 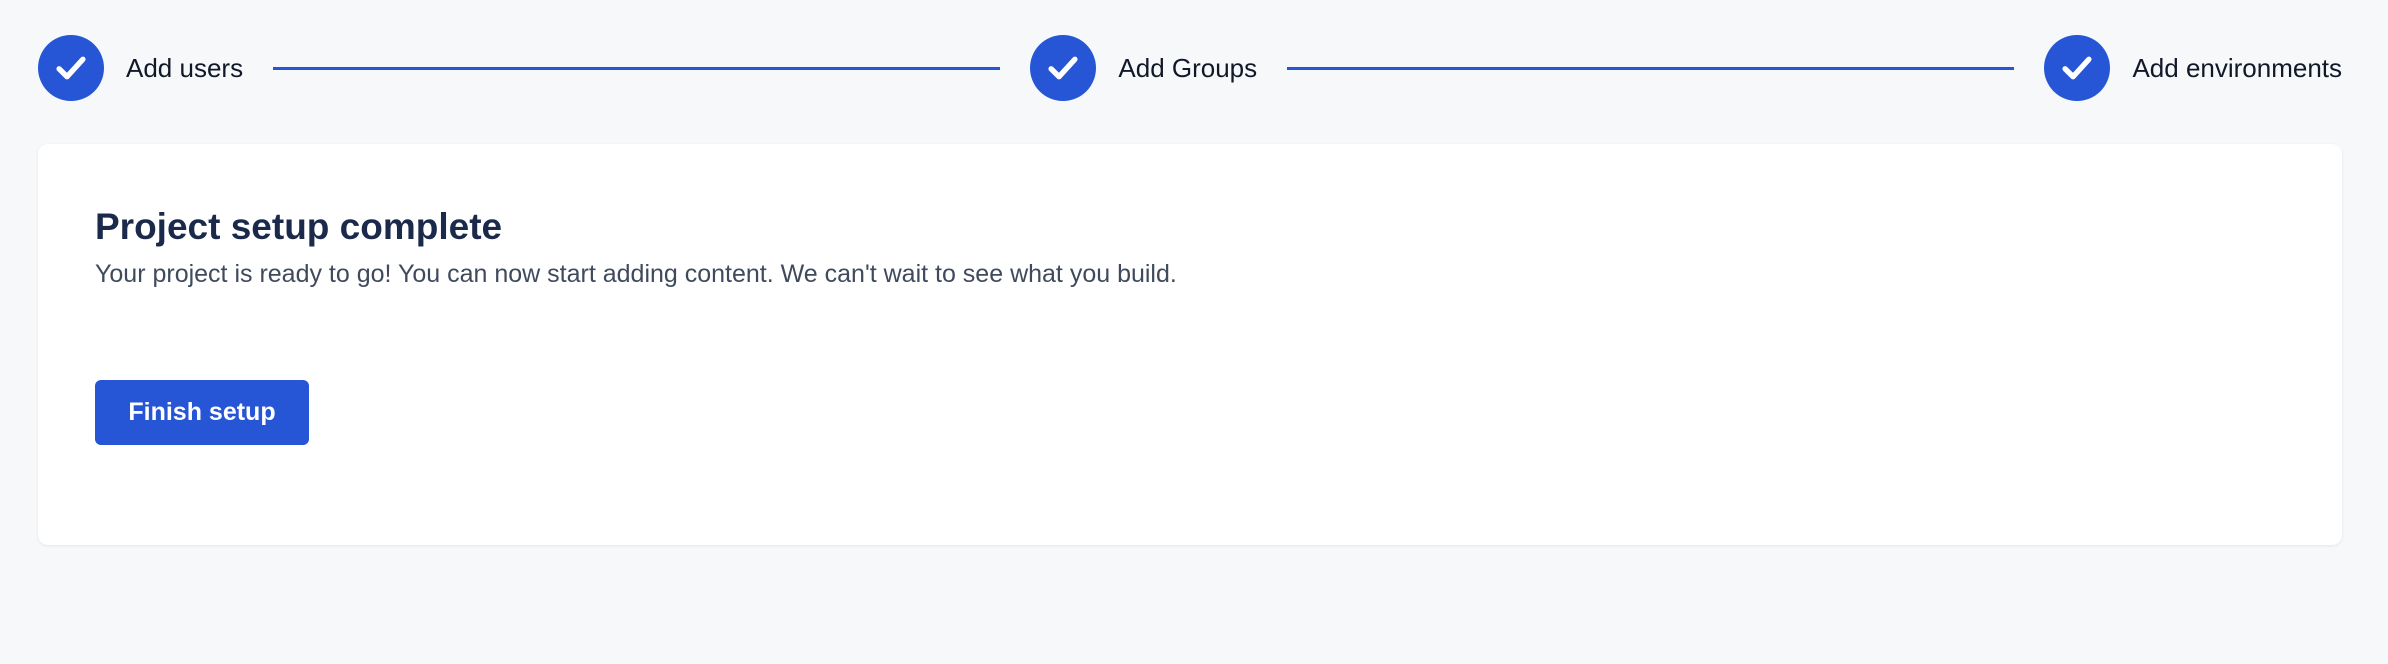 I want to click on finish-setup-button: Finish setup, so click(x=202, y=412).